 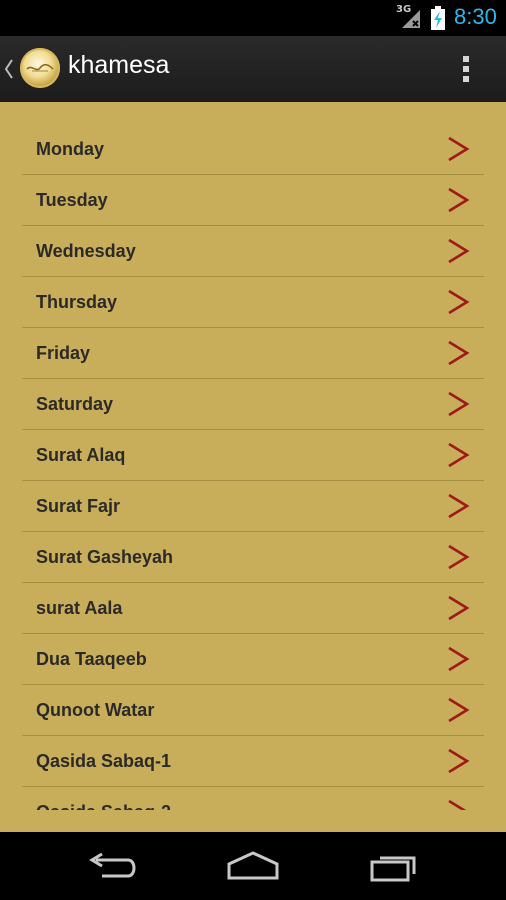 What do you see at coordinates (253, 404) in the screenshot?
I see `list-item: Saturday` at bounding box center [253, 404].